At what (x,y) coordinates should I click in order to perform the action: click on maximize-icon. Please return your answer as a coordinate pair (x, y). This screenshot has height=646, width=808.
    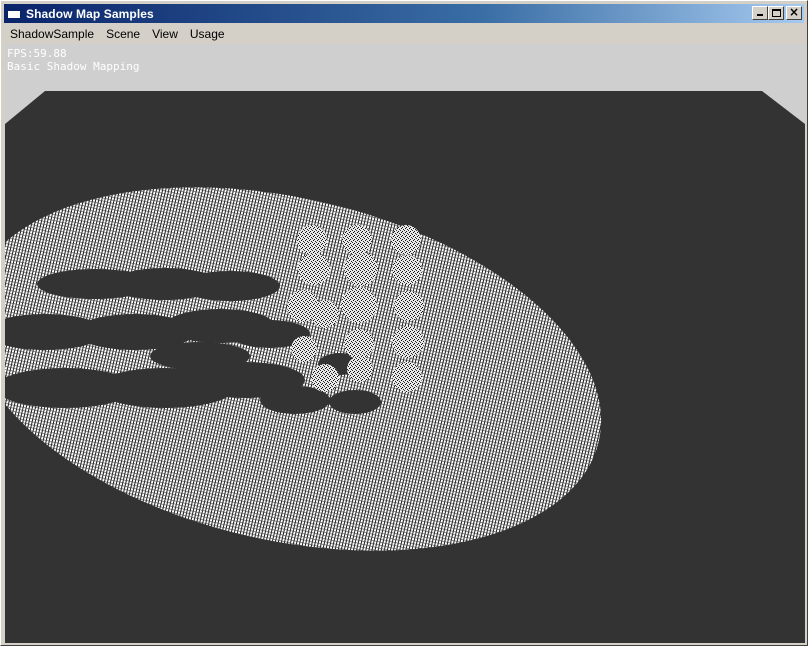
    Looking at the image, I should click on (776, 13).